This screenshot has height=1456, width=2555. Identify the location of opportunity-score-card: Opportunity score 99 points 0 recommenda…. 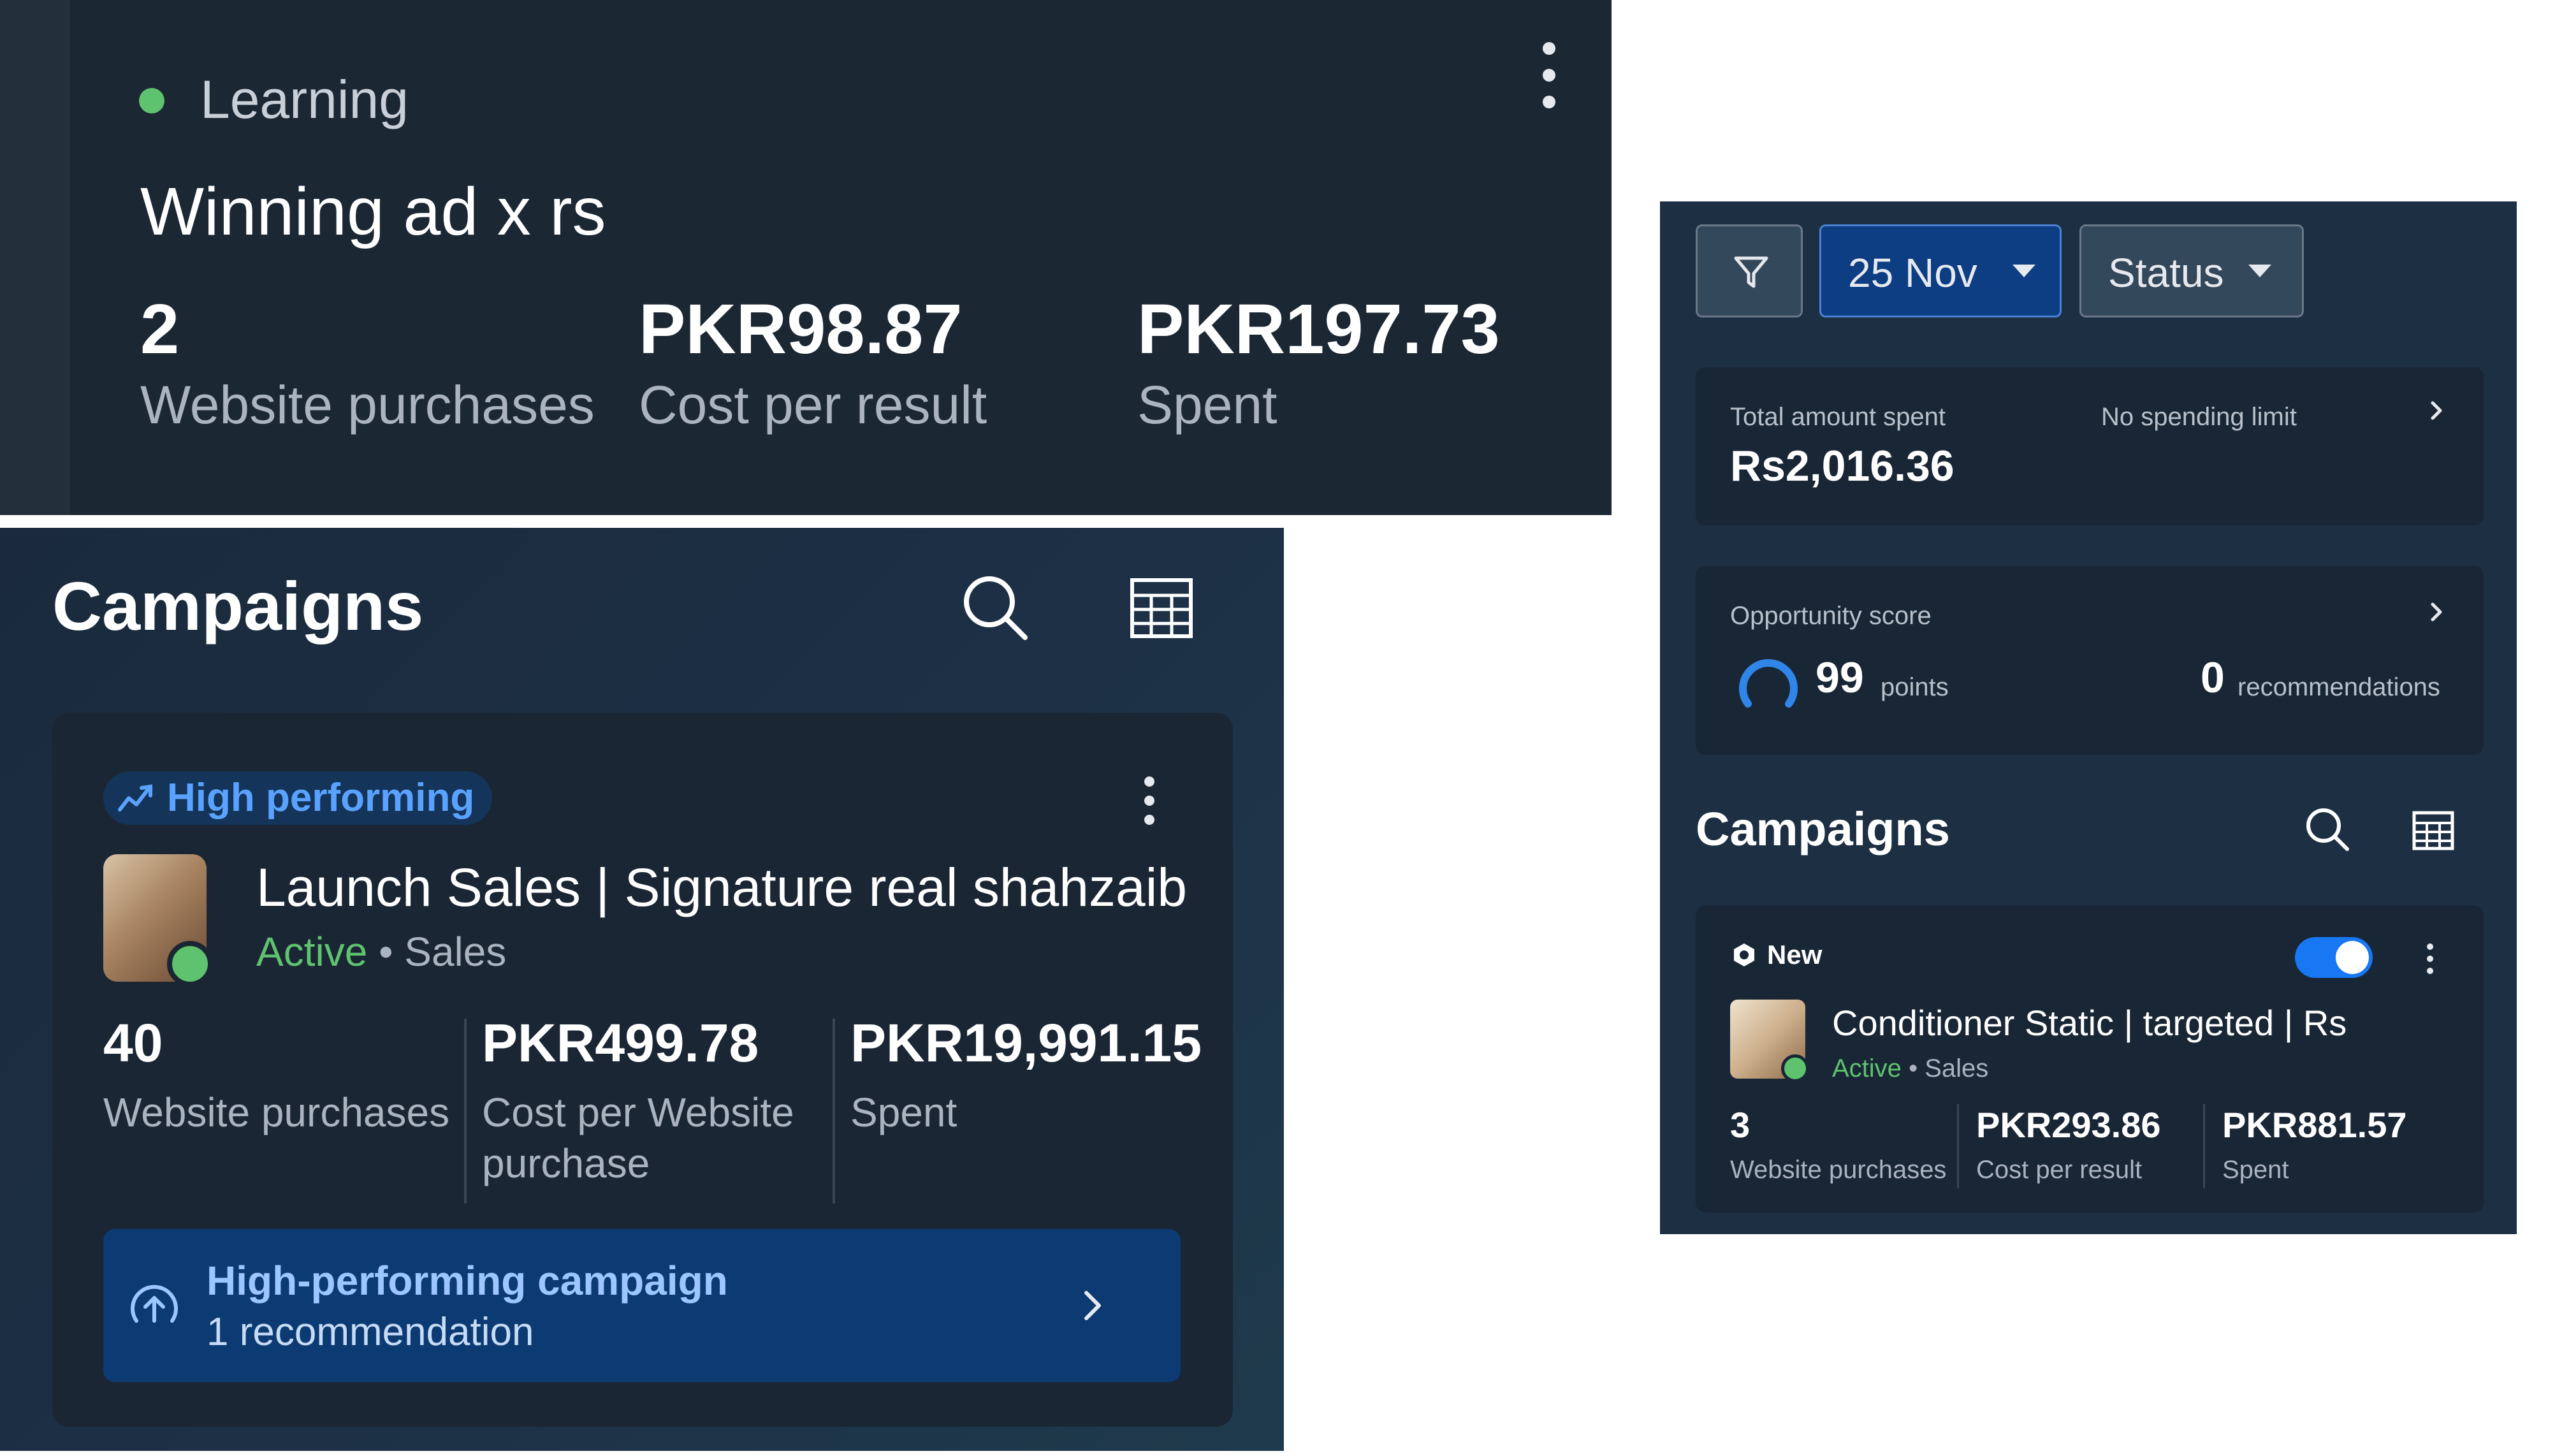
(2090, 660).